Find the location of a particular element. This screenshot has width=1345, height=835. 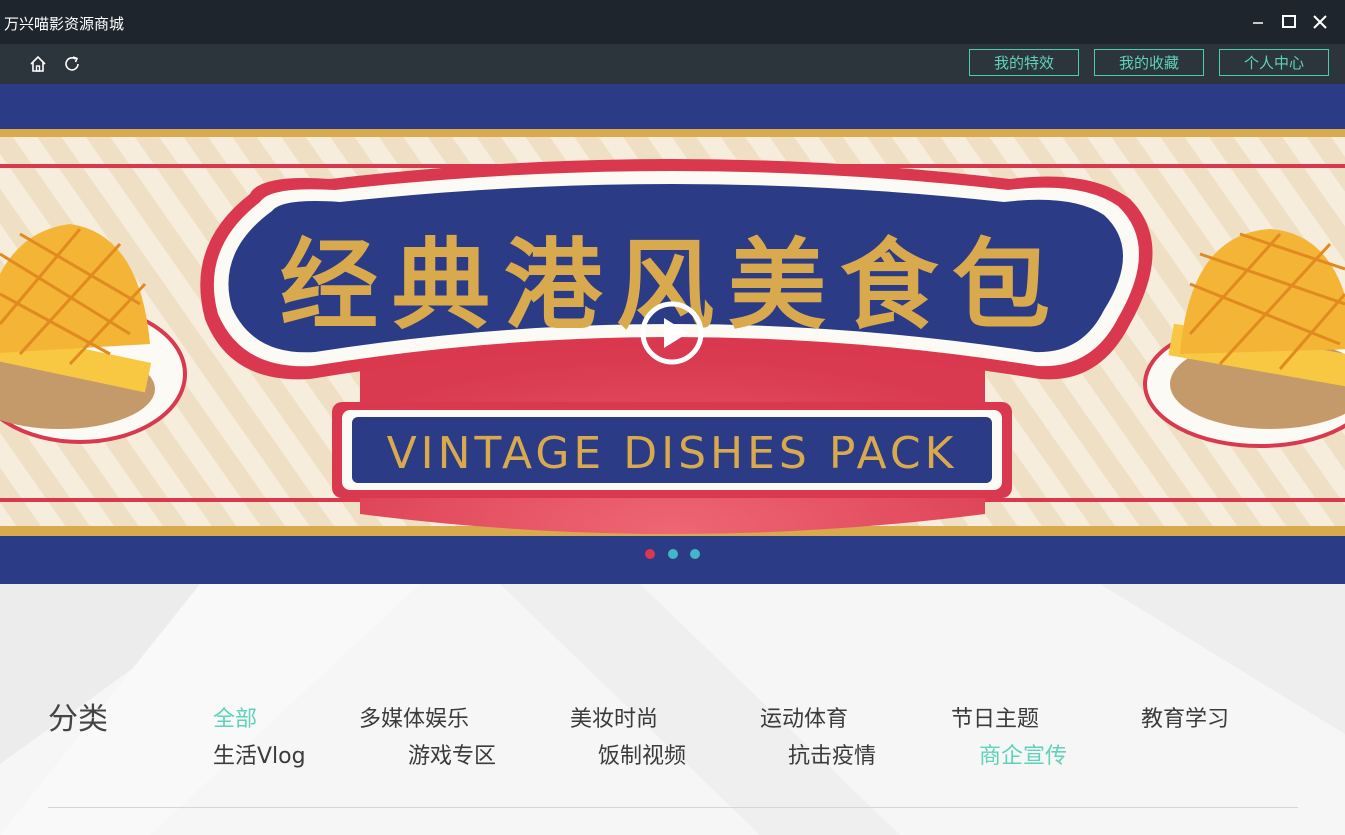

user-center-button: 个人中心 is located at coordinates (1274, 62).